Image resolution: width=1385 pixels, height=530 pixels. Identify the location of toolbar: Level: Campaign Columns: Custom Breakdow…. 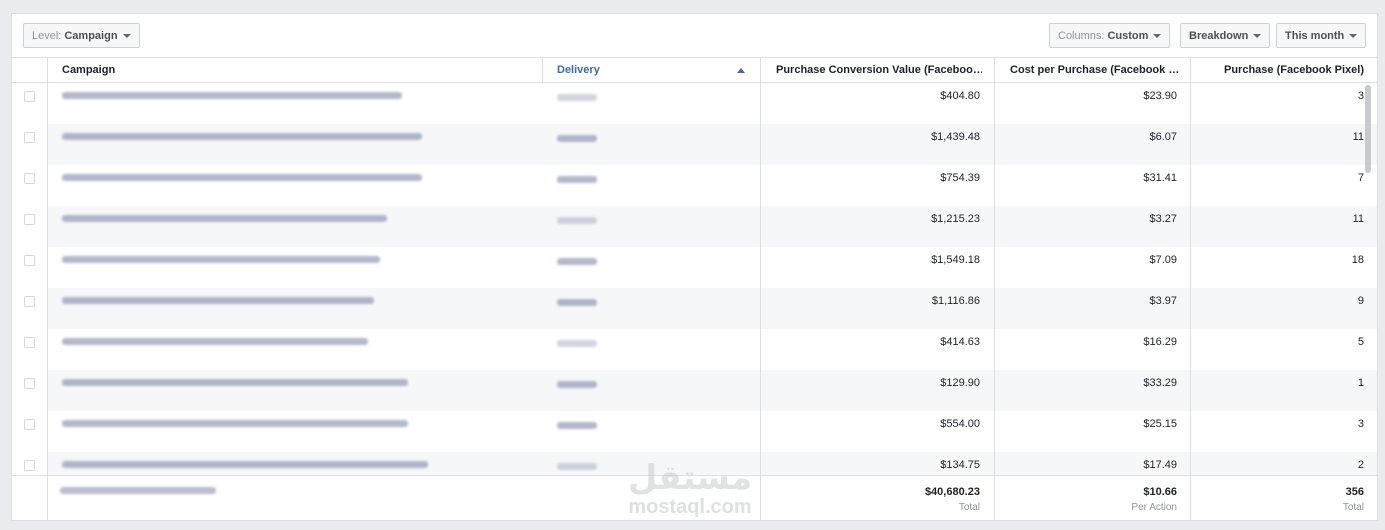
(694, 36).